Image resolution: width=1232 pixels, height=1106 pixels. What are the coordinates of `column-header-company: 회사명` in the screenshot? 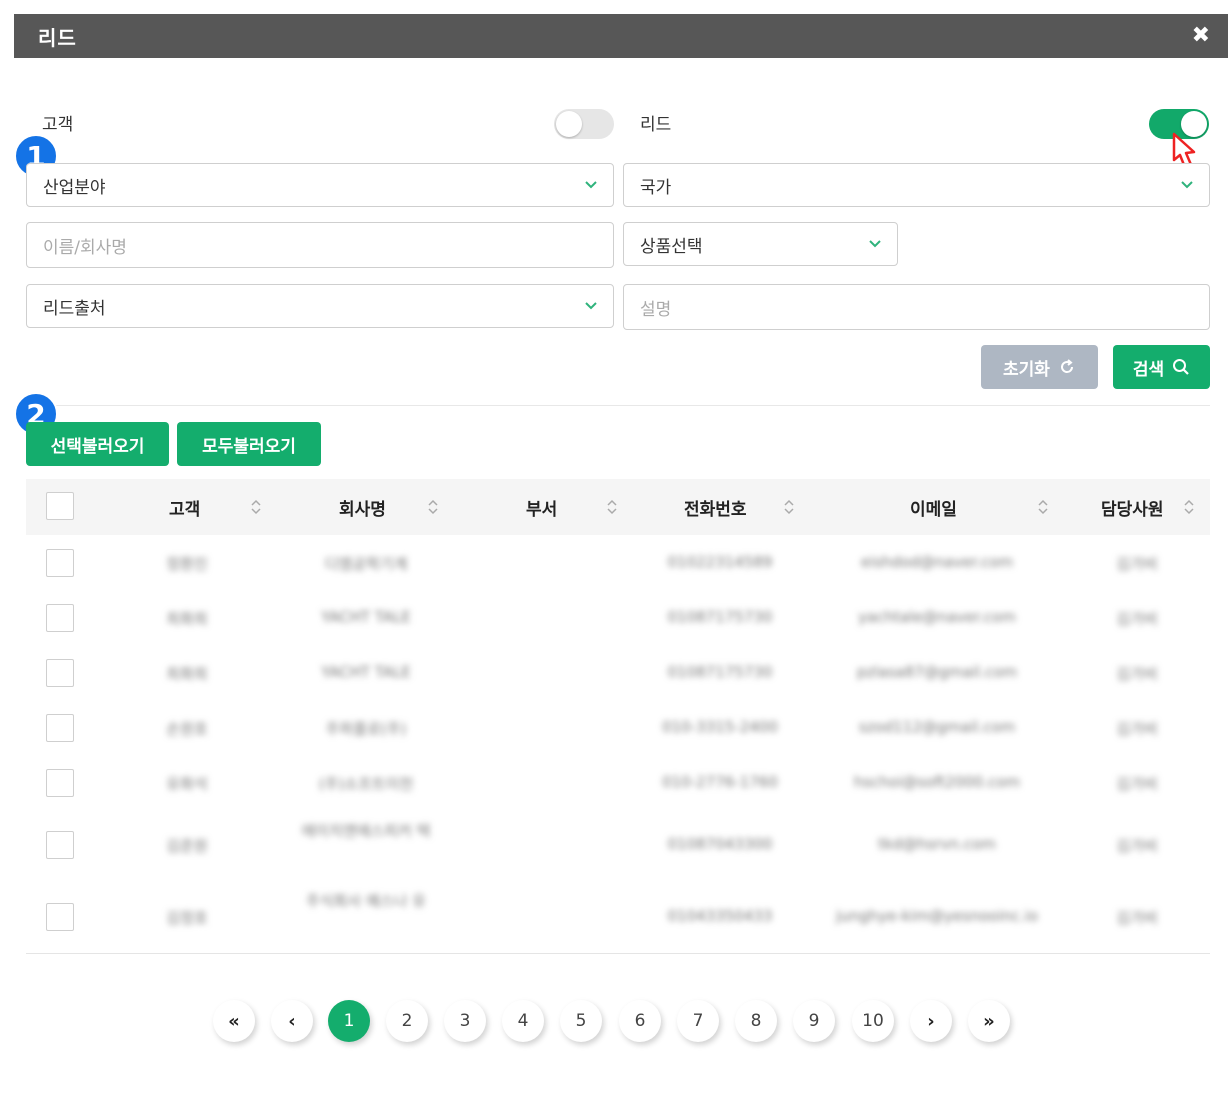 It's located at (362, 507).